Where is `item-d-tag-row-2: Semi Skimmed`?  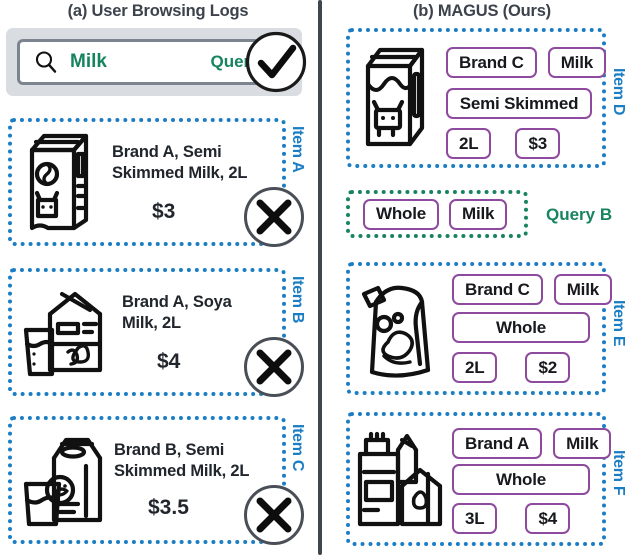 item-d-tag-row-2: Semi Skimmed is located at coordinates (519, 103).